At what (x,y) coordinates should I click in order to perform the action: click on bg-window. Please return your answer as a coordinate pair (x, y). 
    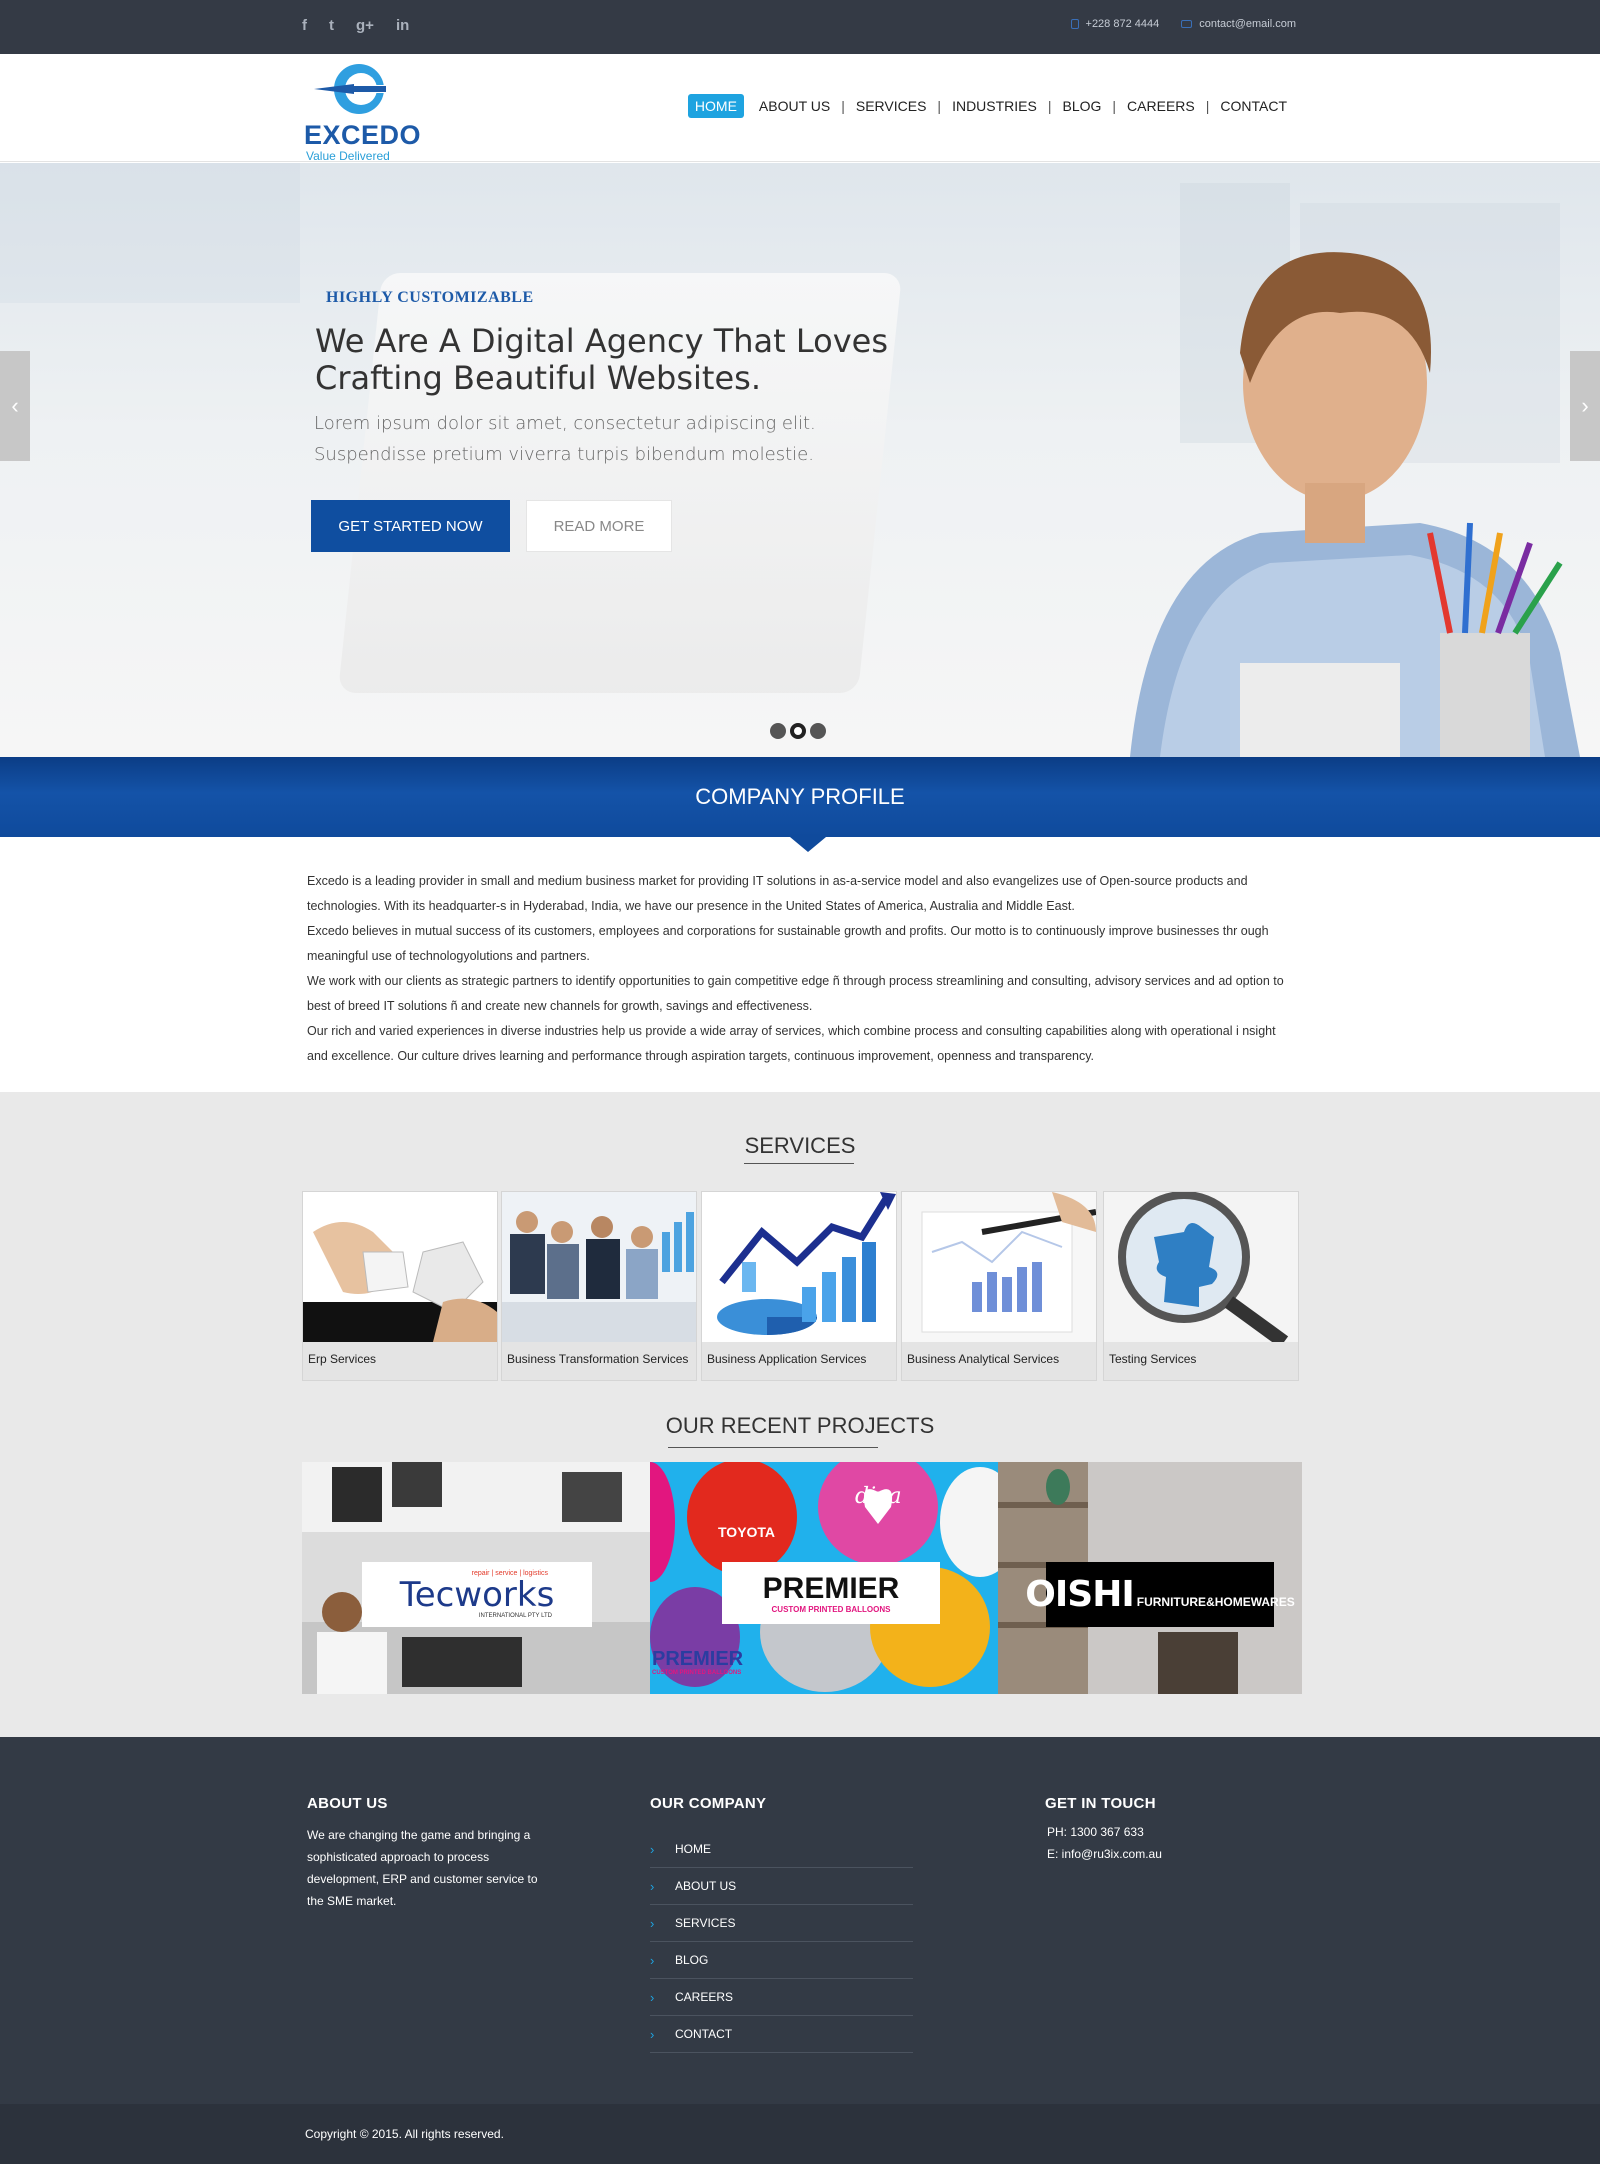
    Looking at the image, I should click on (150, 233).